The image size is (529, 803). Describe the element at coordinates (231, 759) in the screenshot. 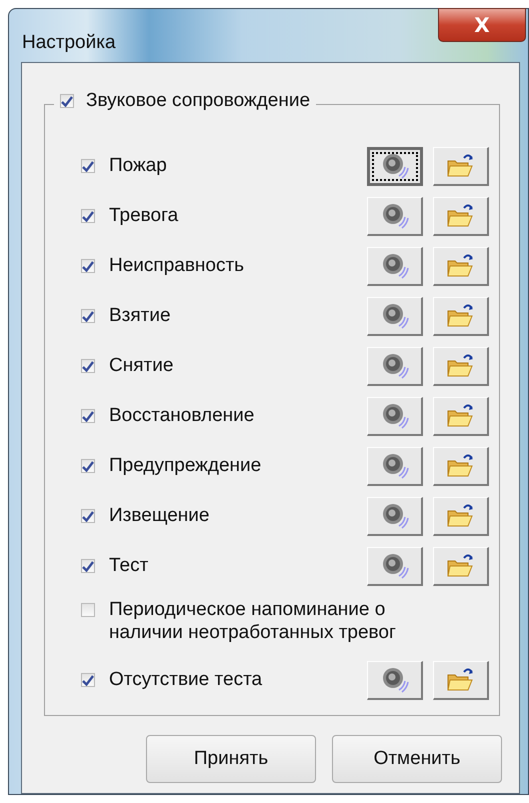

I see `dialog-button: Принять` at that location.